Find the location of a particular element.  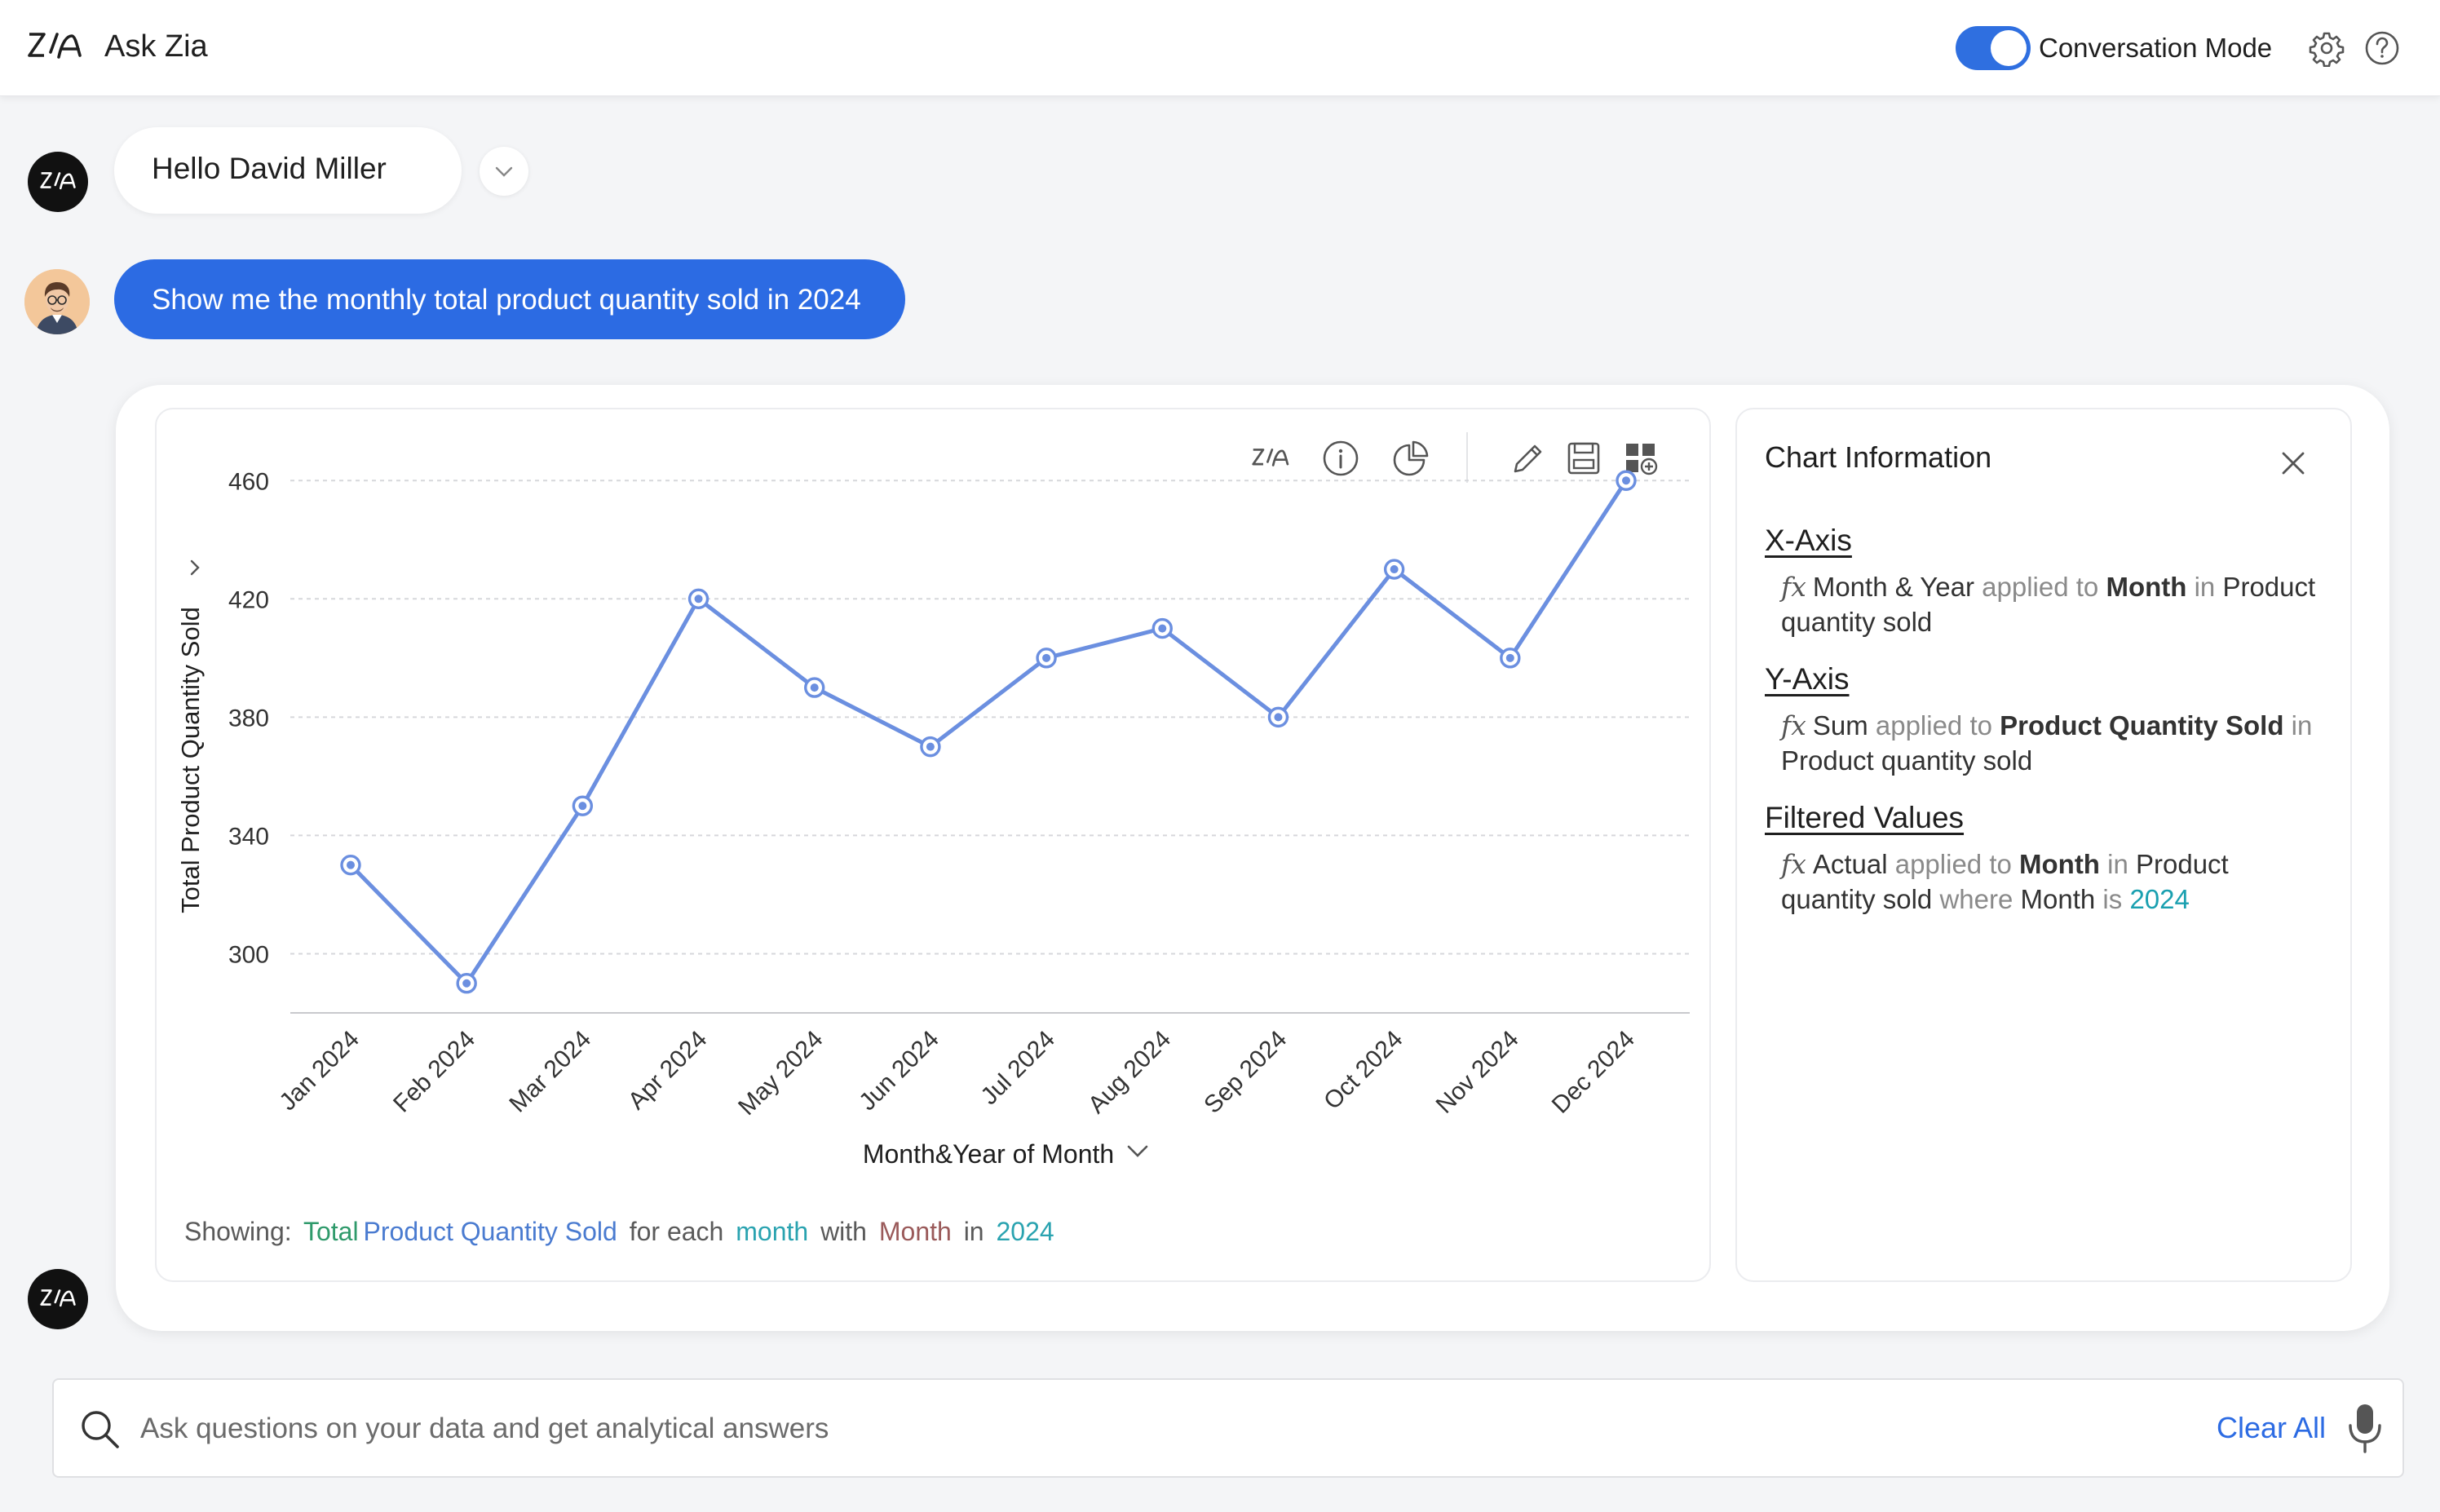

x-tick-label: Oct 2024 is located at coordinates (1364, 1070).